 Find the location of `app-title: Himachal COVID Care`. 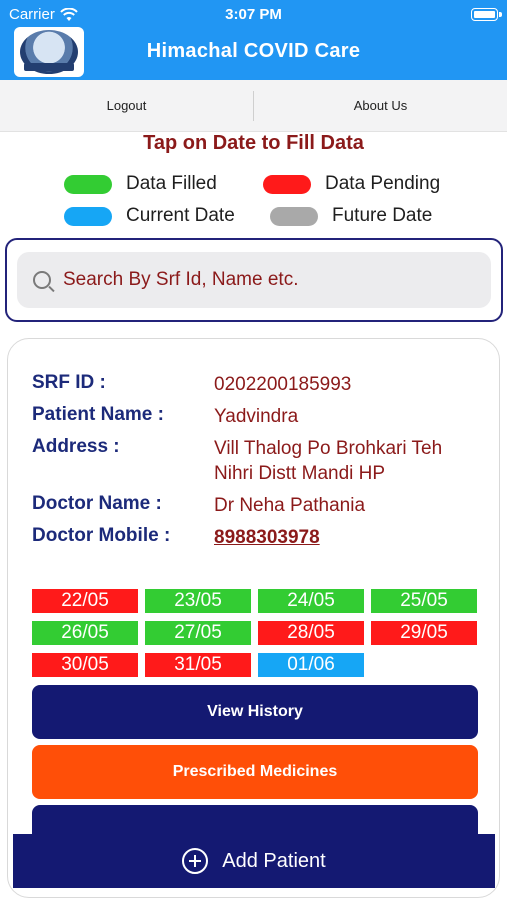

app-title: Himachal COVID Care is located at coordinates (253, 51).